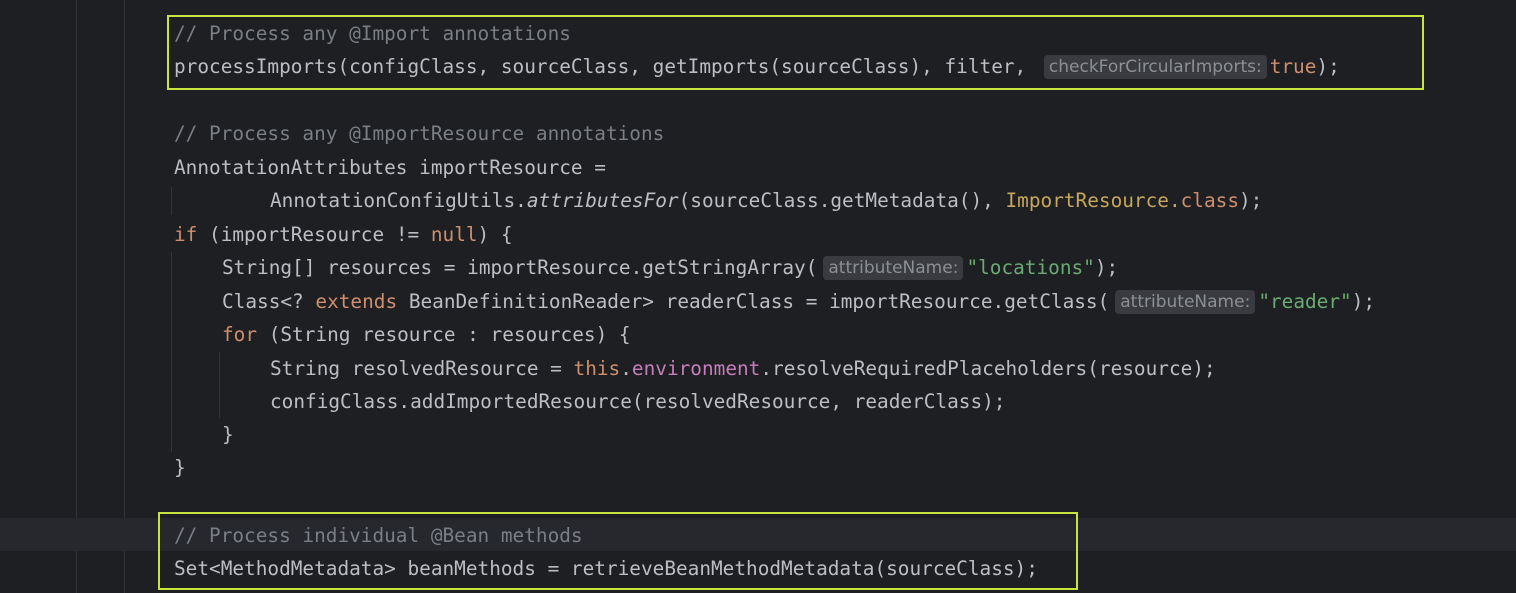 The width and height of the screenshot is (1516, 593). Describe the element at coordinates (356, 301) in the screenshot. I see `code-keyword: extends` at that location.